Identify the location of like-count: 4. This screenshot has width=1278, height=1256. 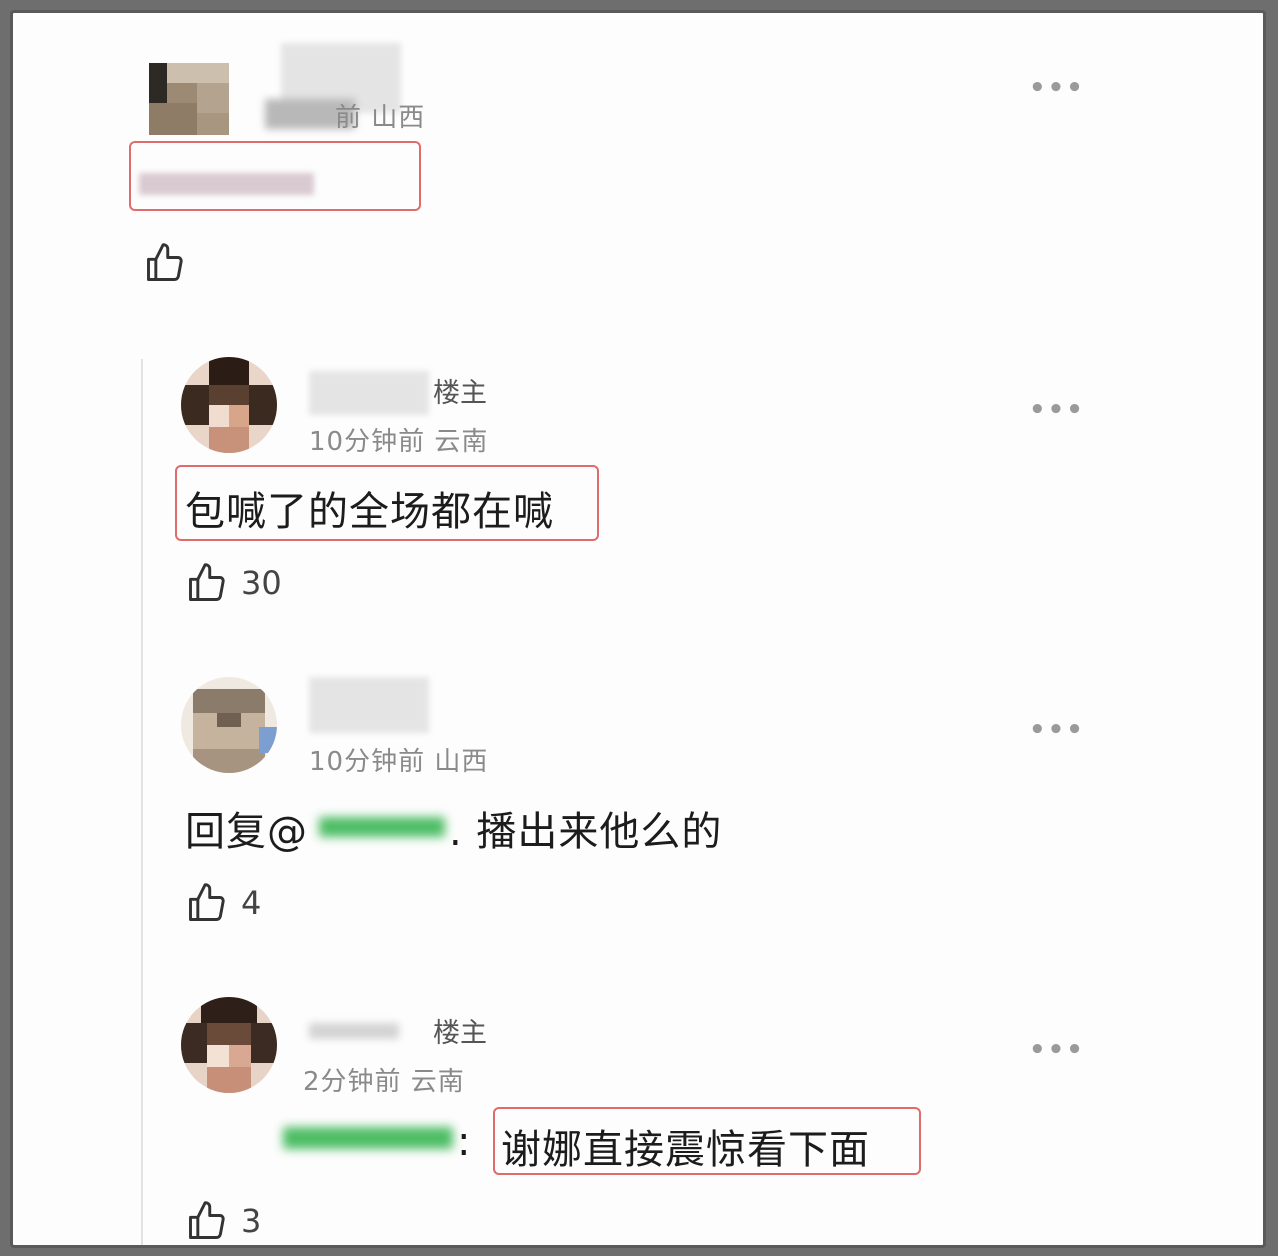
(251, 903).